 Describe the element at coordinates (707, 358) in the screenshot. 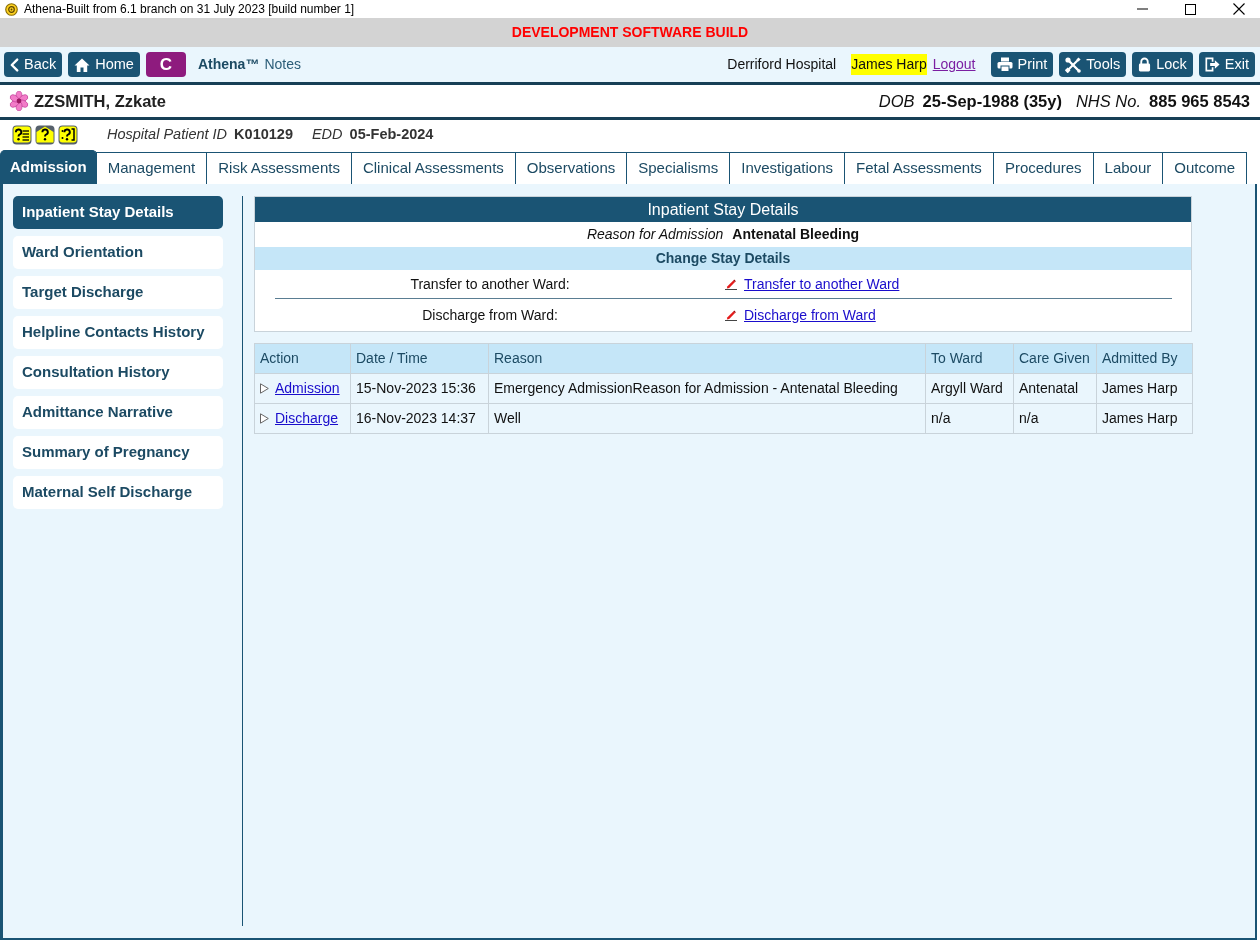

I see `column-header: Reason` at that location.